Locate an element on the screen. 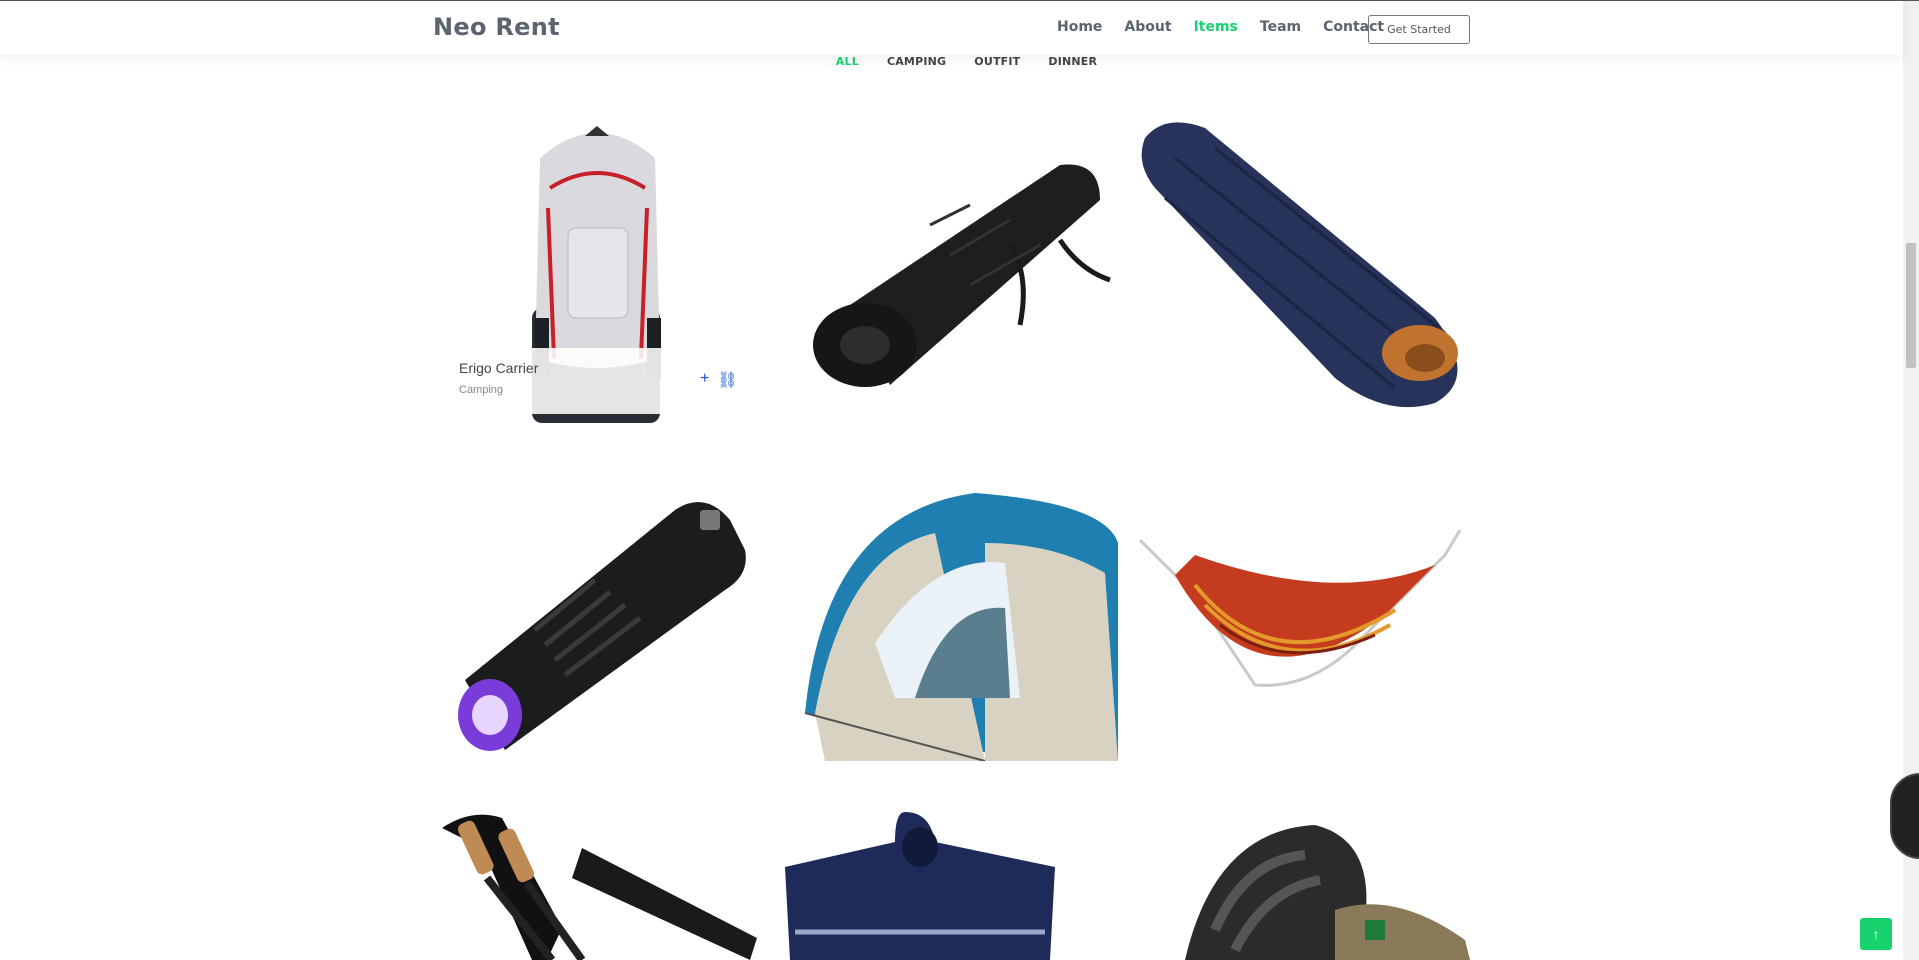  portfolio-filters: ALL CAMPING OUTFIT DINNER is located at coordinates (951, 61).